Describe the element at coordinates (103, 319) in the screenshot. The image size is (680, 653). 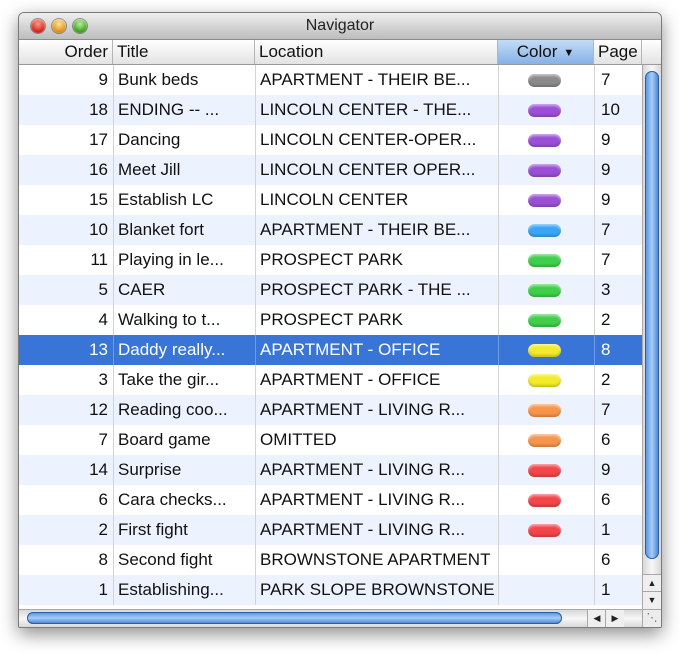
I see `order-cell: 4` at that location.